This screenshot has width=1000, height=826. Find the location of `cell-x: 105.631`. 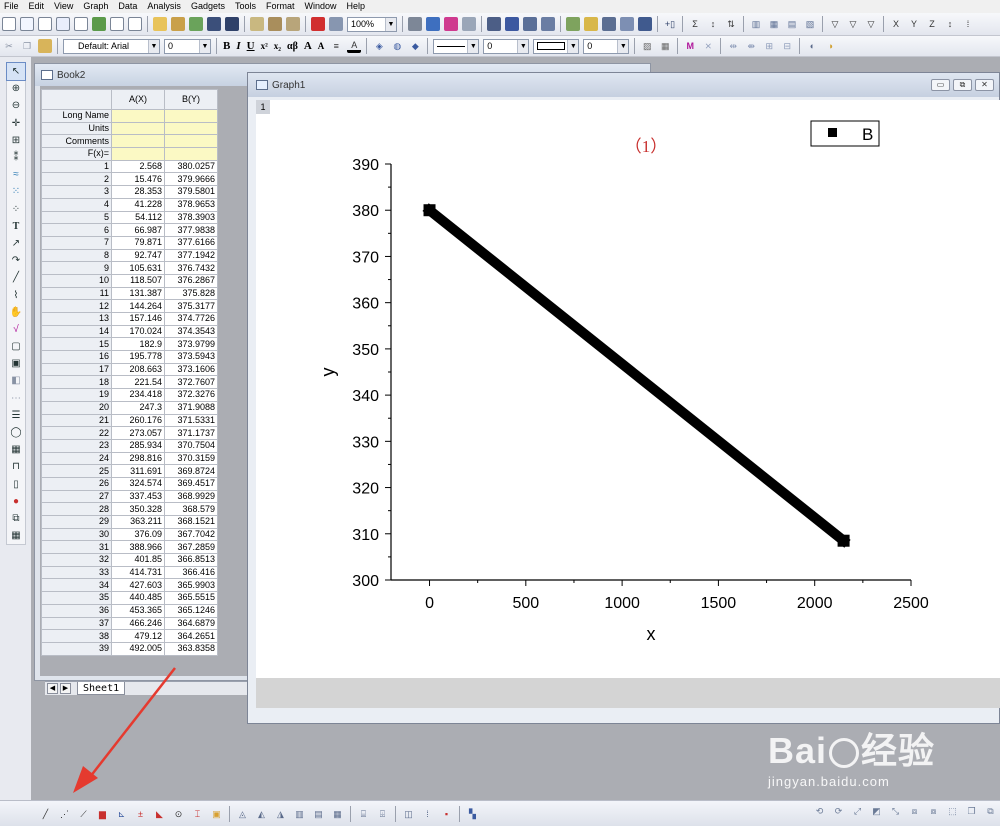

cell-x: 105.631 is located at coordinates (138, 268).